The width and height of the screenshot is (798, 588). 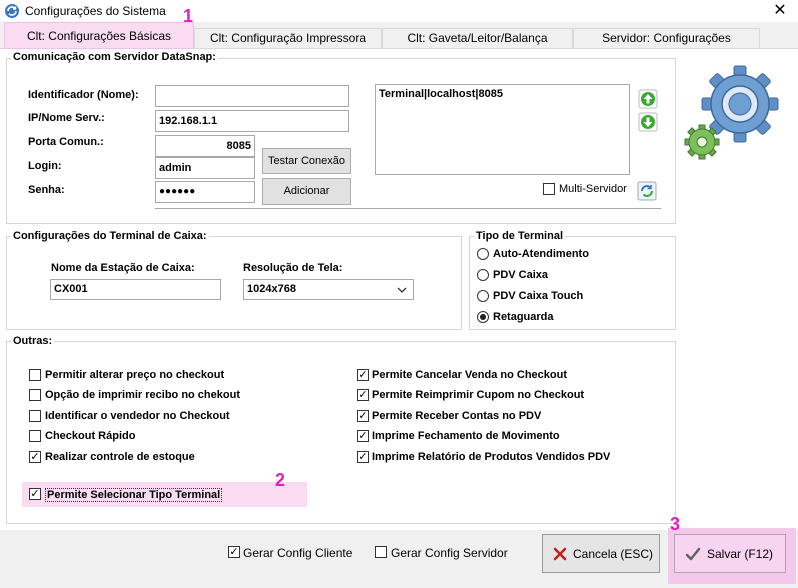 I want to click on checkbox-label: Identificar o vendedor no Checkout, so click(x=137, y=416).